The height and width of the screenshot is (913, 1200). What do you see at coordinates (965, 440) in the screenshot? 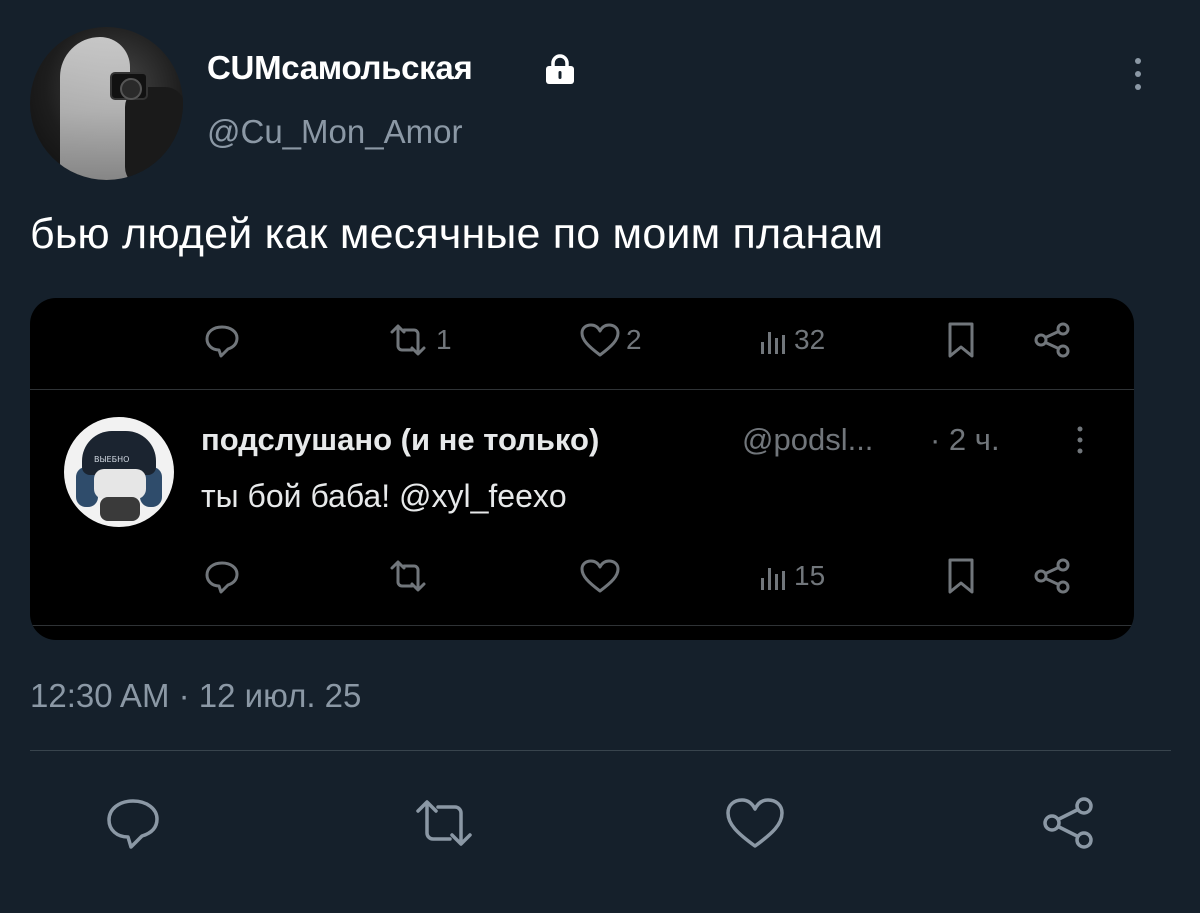
I see `reply-time: · 2 ч.` at bounding box center [965, 440].